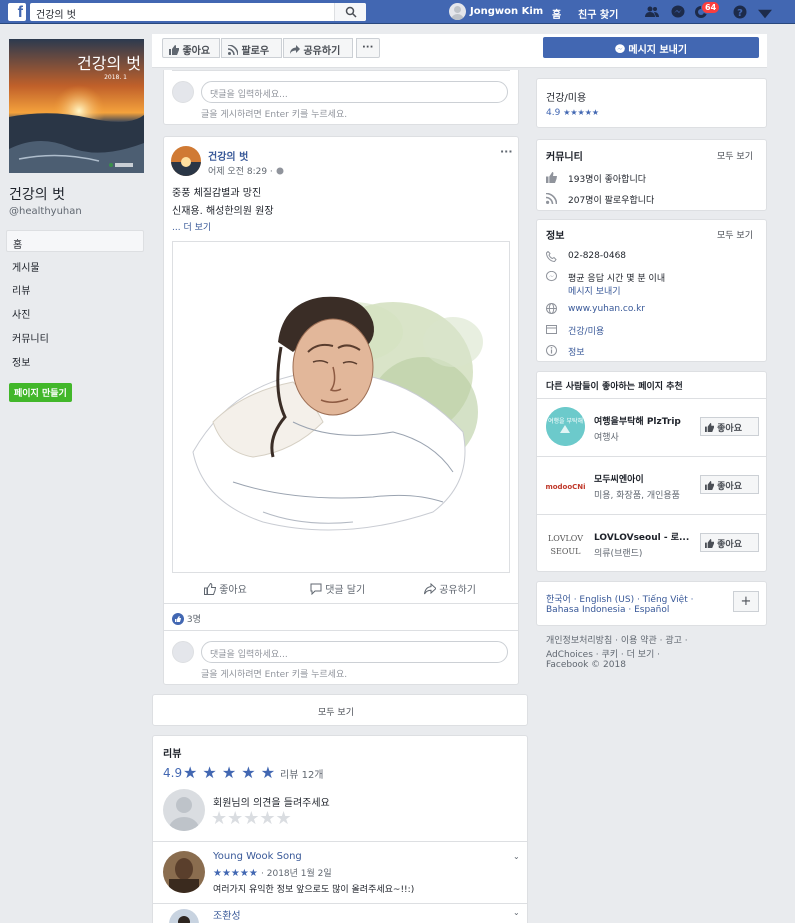 The image size is (795, 923). Describe the element at coordinates (651, 175) in the screenshot. I see `community-card: 커뮤니티 모두 보기 193명이 좋아합니다 207명이 팔로우합니다` at that location.